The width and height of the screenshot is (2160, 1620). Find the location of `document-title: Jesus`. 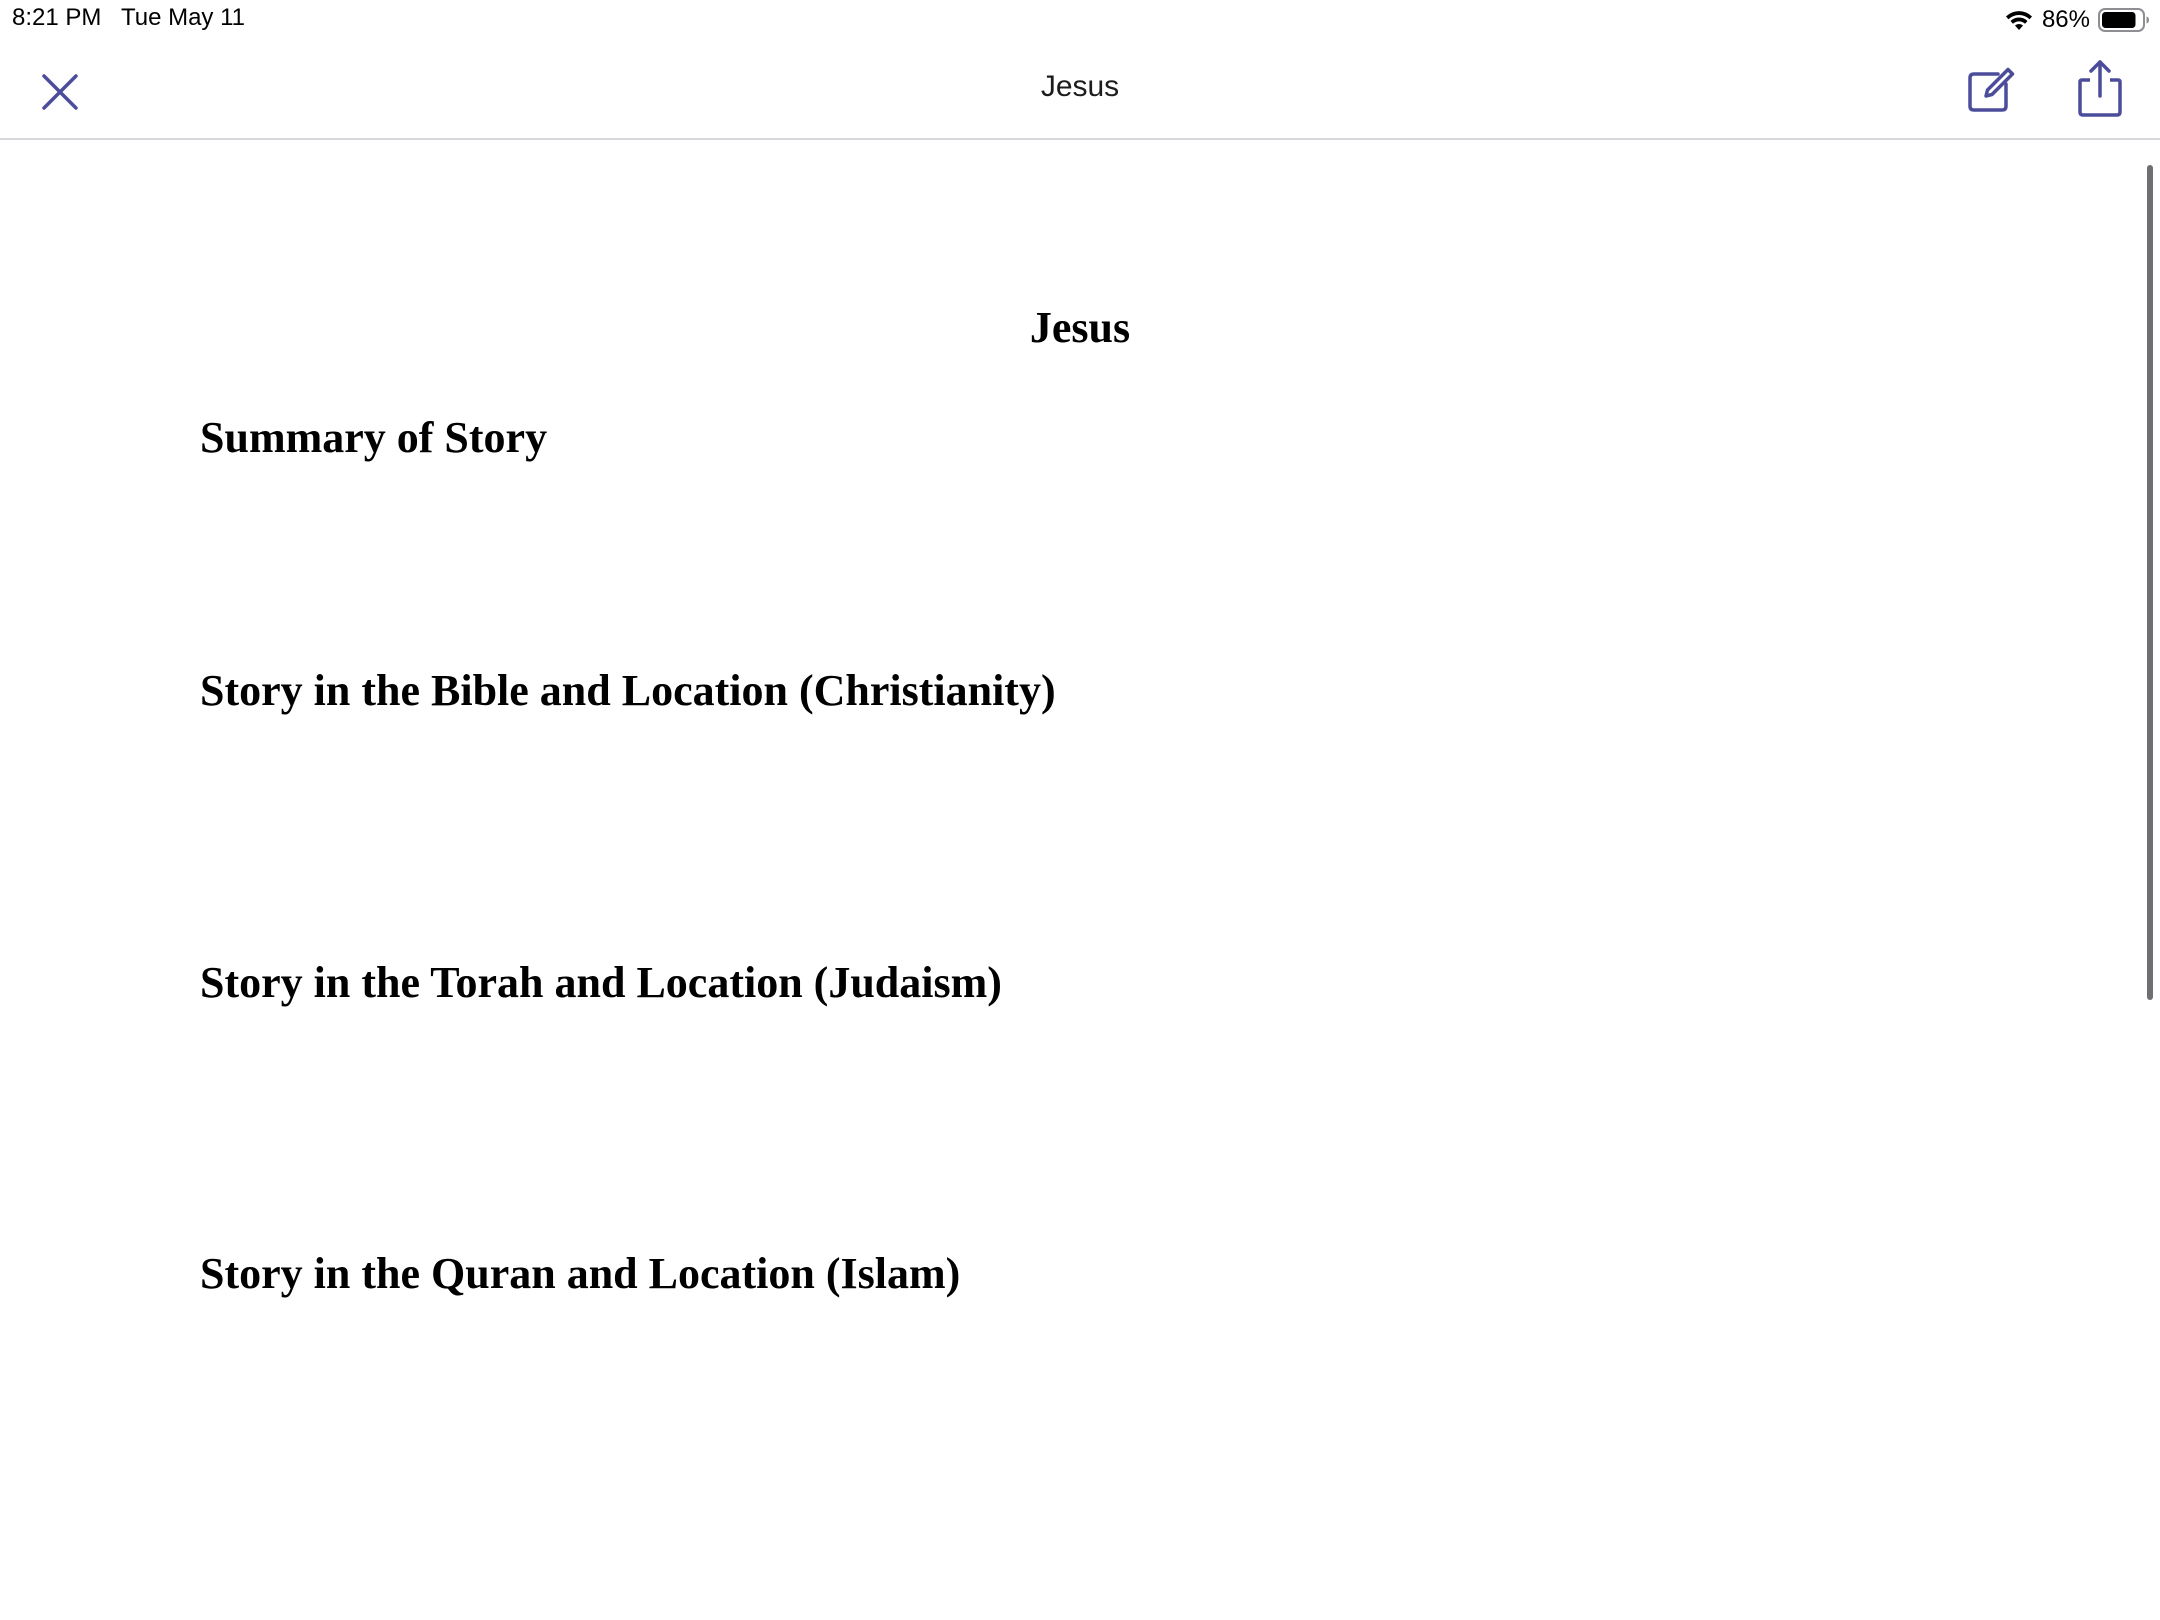

document-title: Jesus is located at coordinates (1080, 327).